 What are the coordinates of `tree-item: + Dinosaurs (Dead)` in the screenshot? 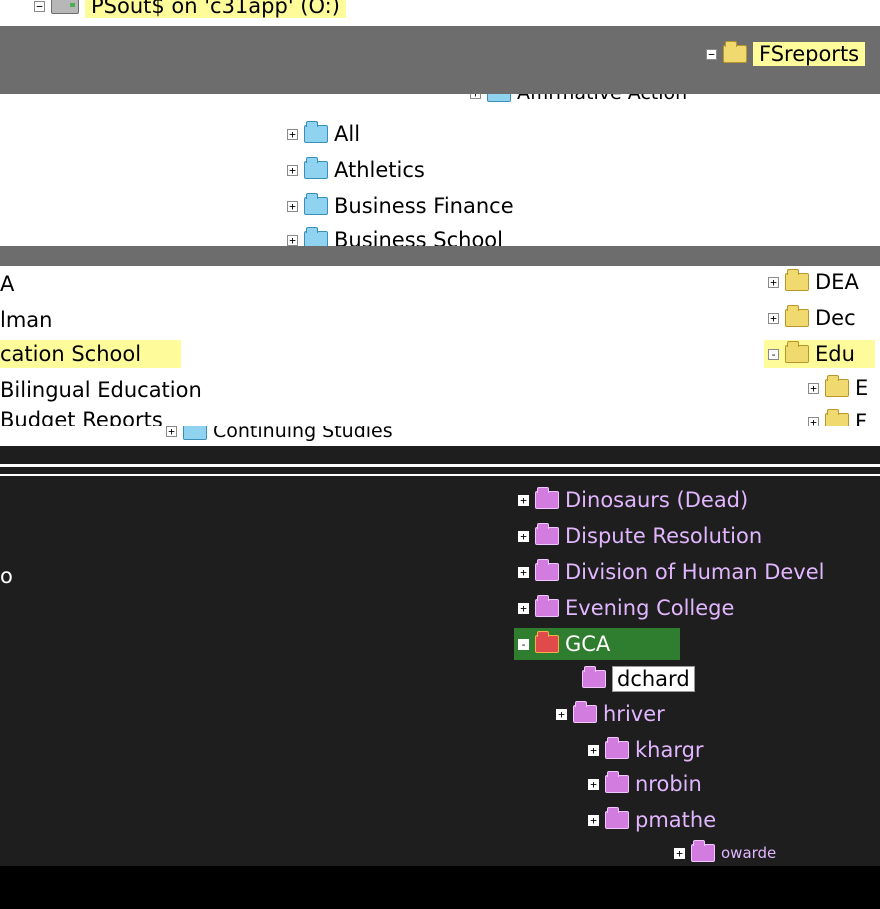 It's located at (633, 499).